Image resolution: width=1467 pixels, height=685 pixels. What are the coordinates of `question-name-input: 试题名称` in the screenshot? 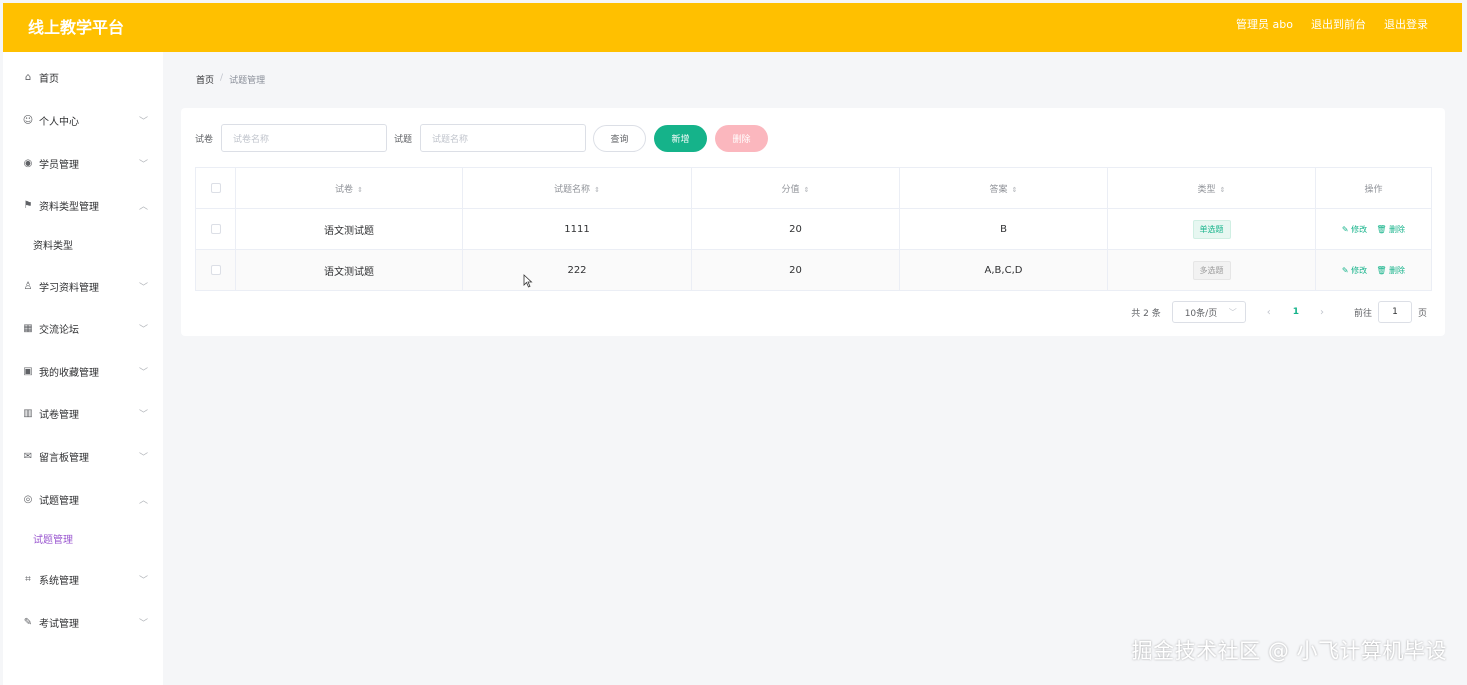 It's located at (503, 138).